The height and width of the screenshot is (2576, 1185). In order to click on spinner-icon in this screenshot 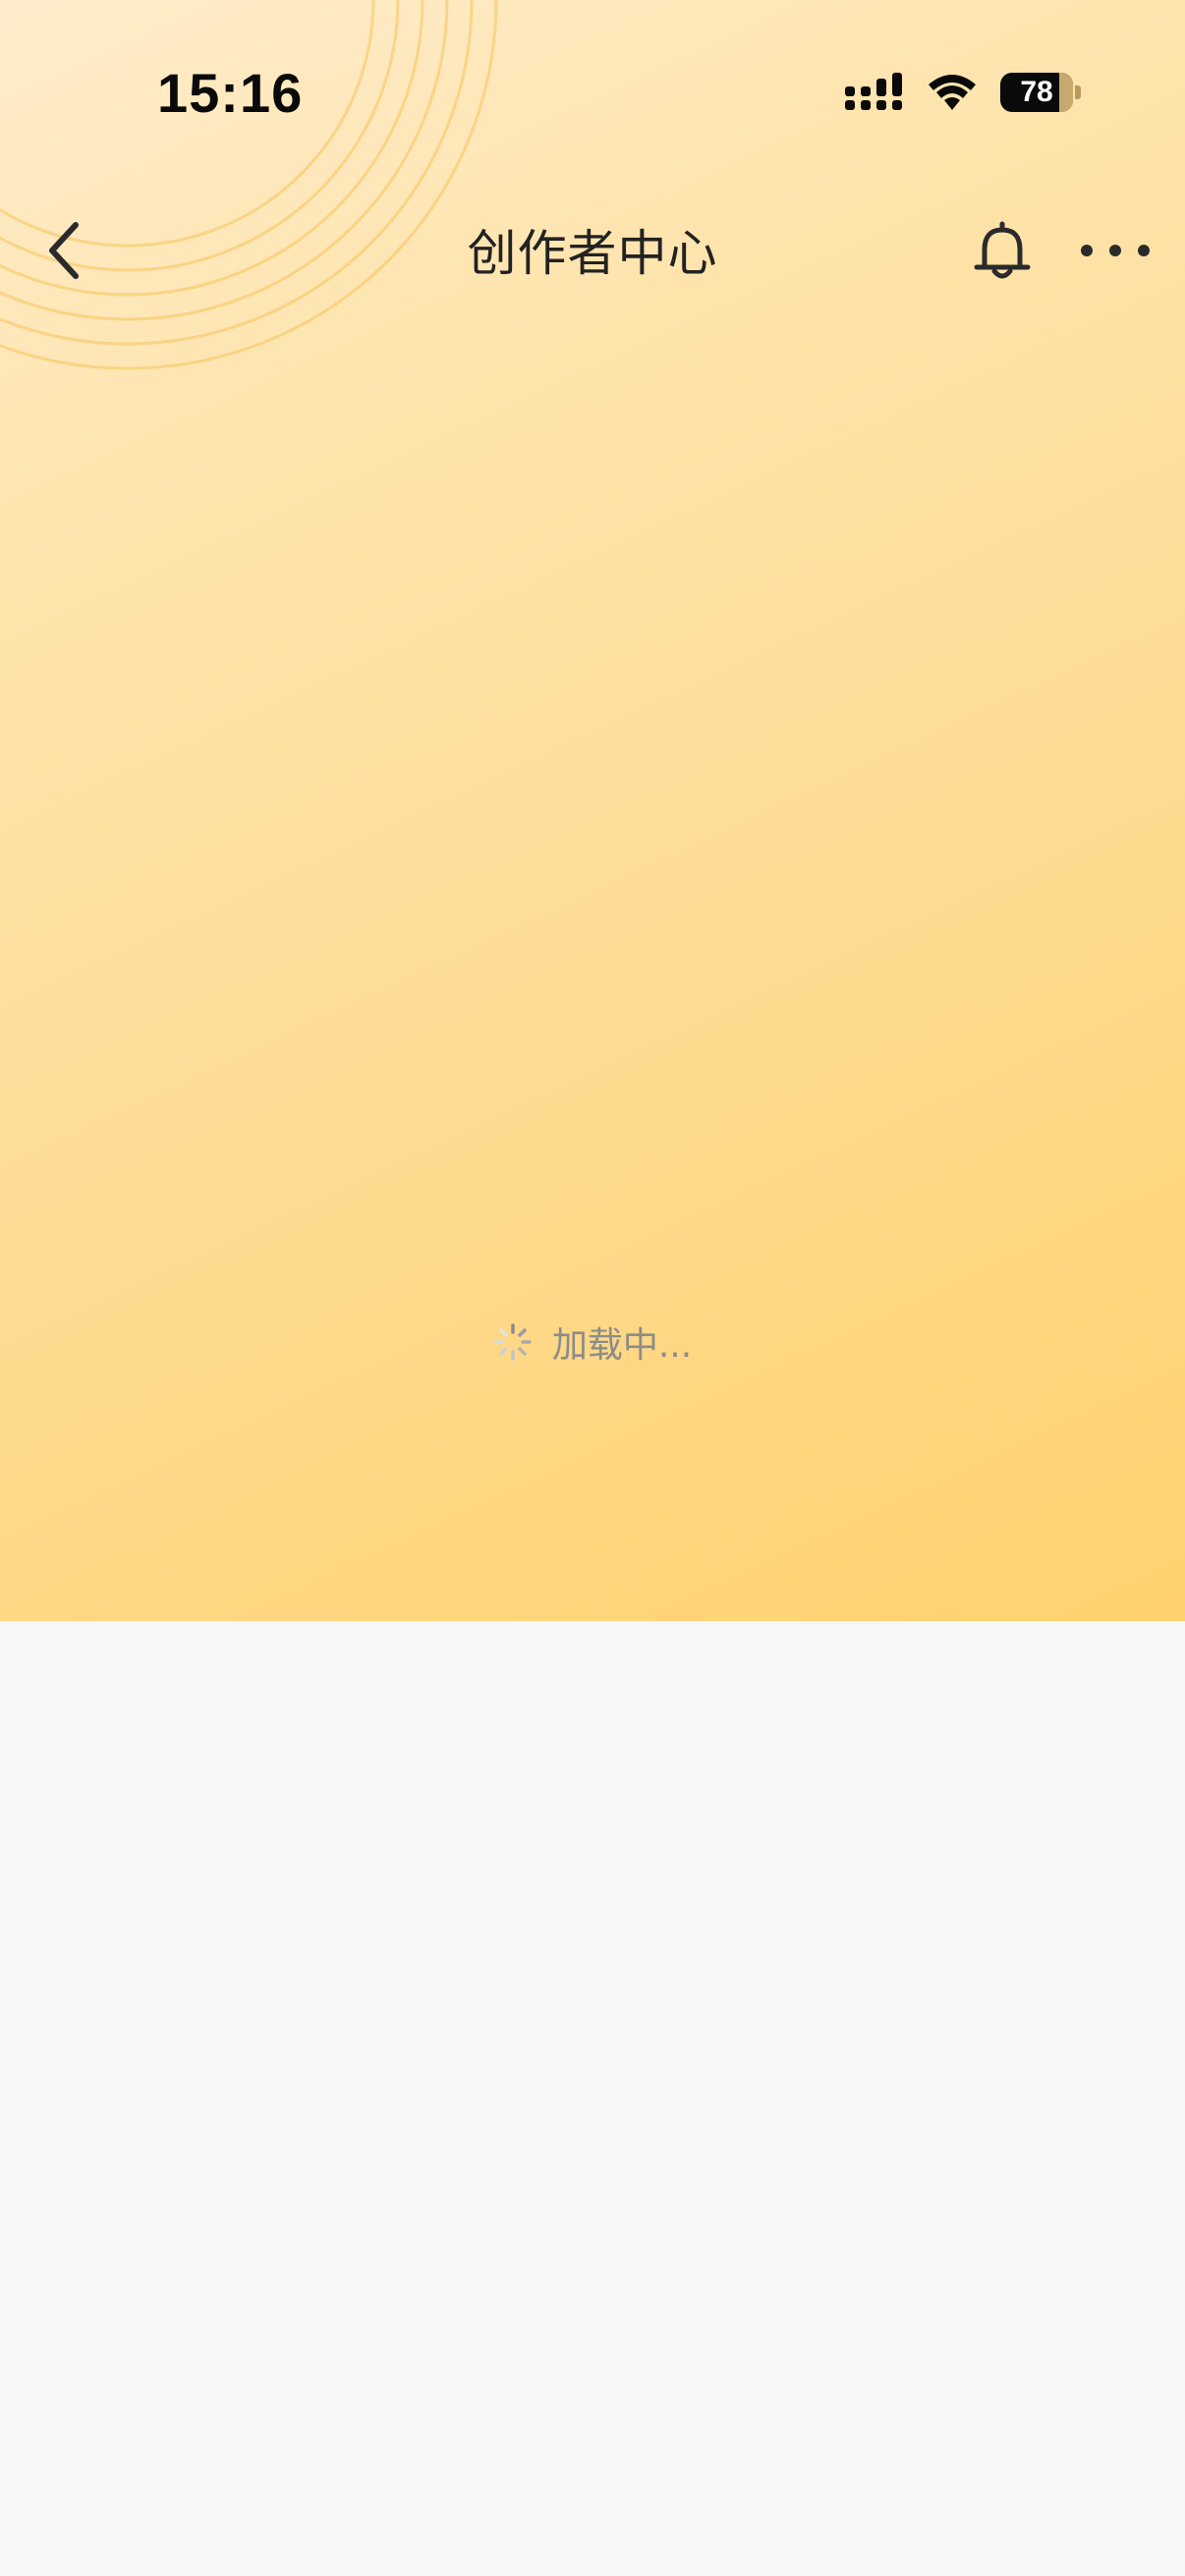, I will do `click(513, 1342)`.